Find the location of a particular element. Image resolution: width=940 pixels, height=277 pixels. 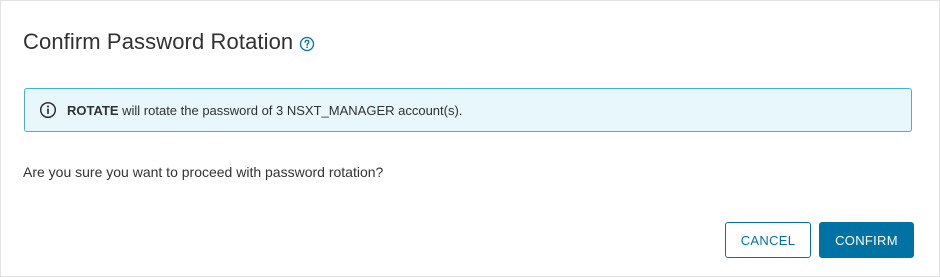

dialog-title: Confirm Password Rotation is located at coordinates (158, 41).